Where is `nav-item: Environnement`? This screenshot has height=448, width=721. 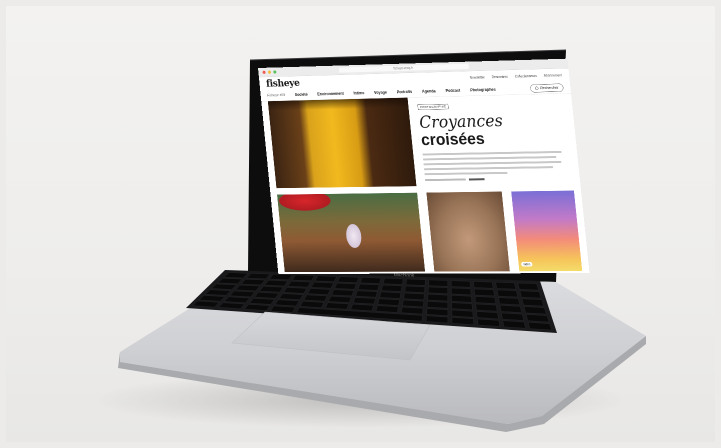
nav-item: Environnement is located at coordinates (330, 93).